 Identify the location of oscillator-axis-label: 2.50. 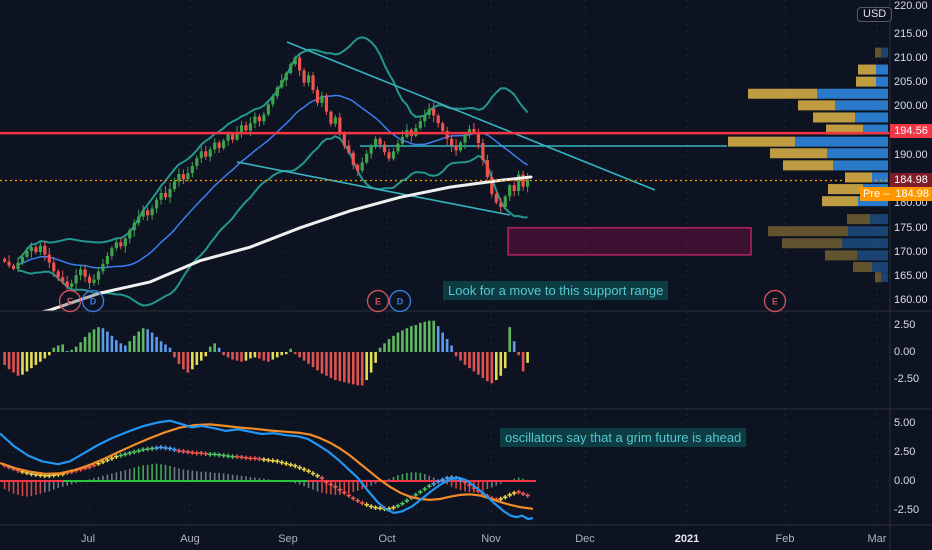
(905, 452).